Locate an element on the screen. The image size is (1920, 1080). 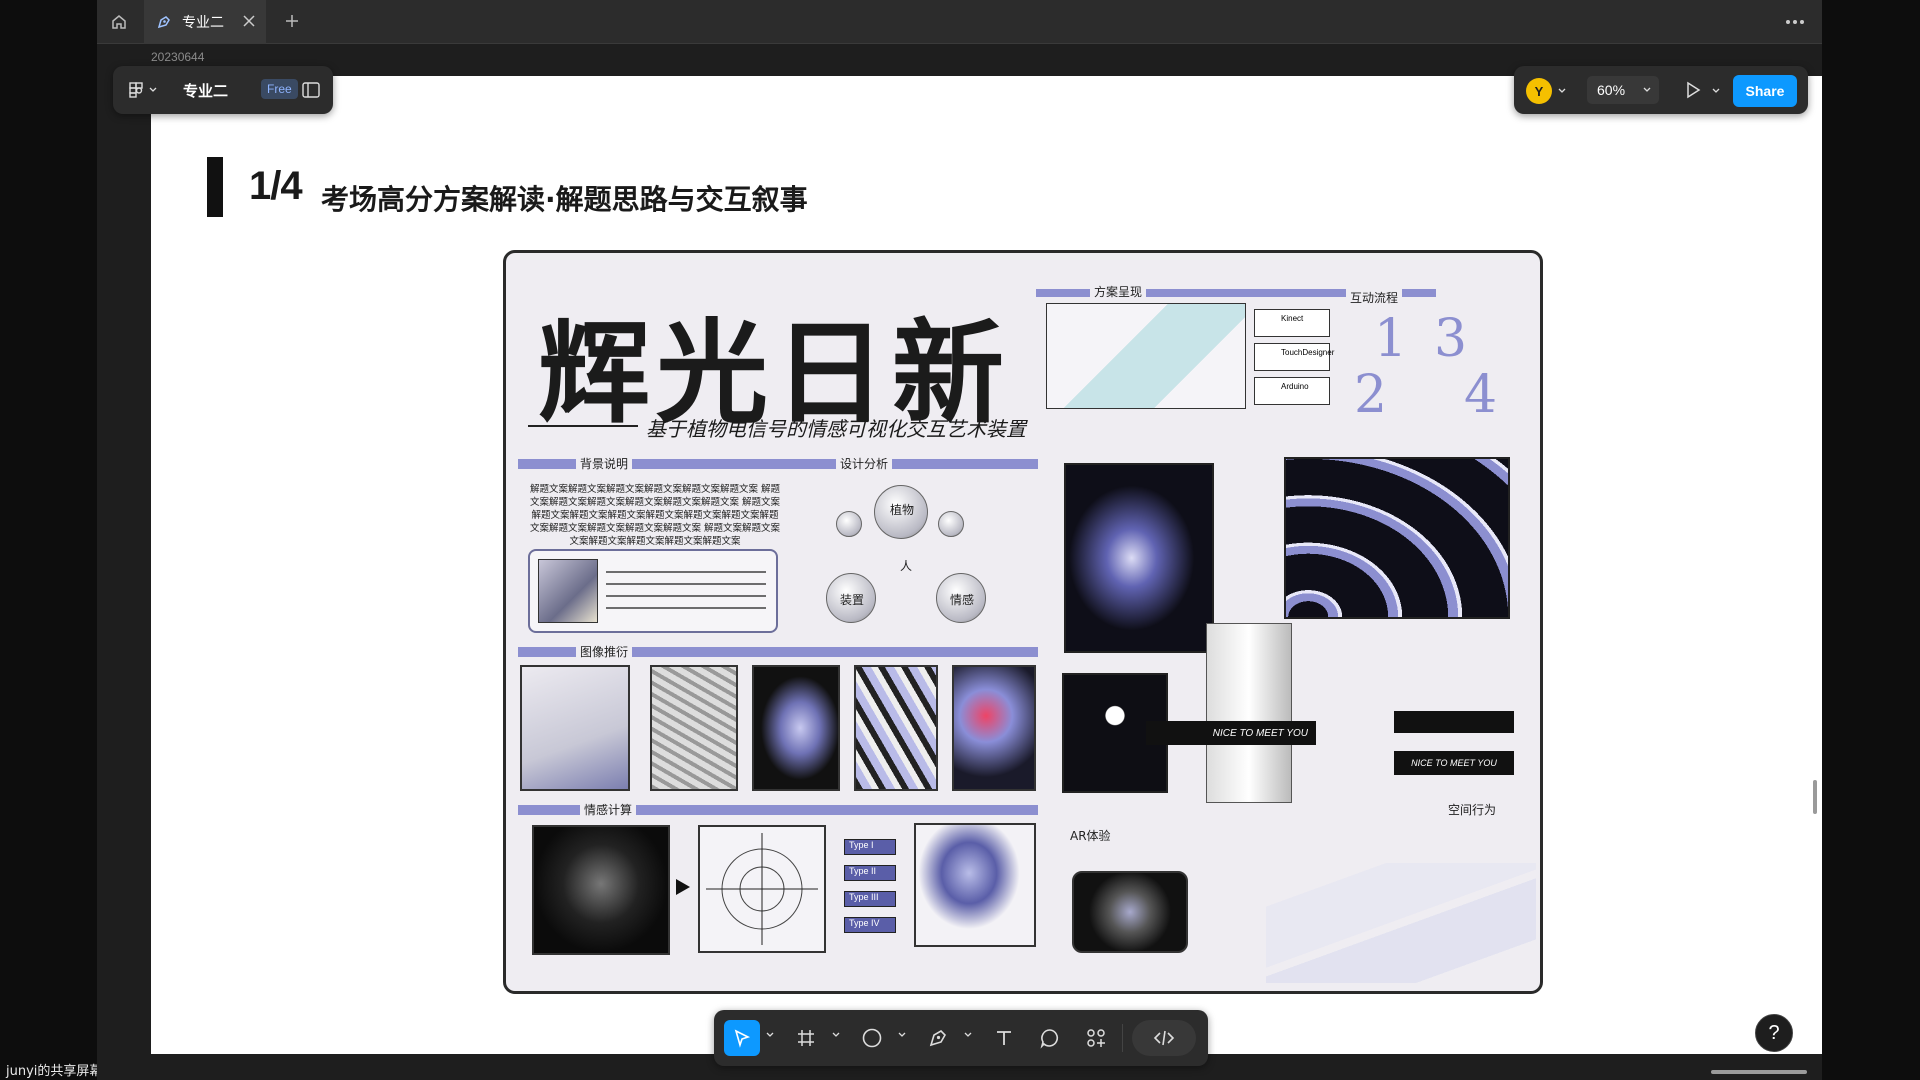
triad-label-emotion: 情感 is located at coordinates (962, 600).